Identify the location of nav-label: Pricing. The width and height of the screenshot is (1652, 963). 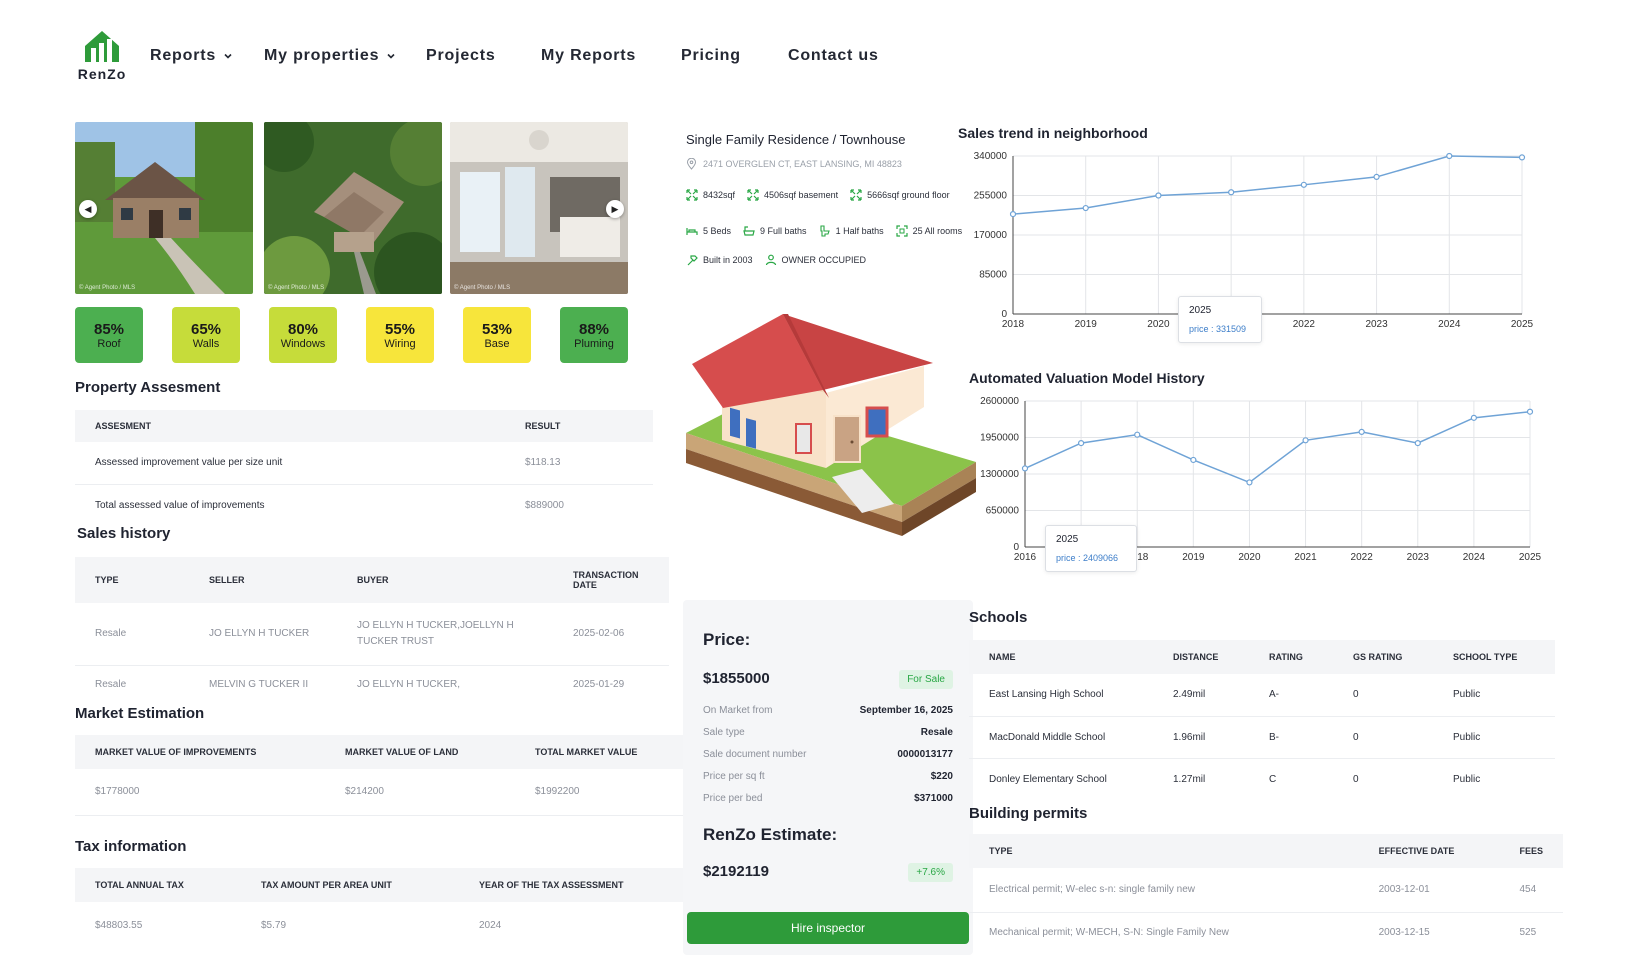
(711, 55).